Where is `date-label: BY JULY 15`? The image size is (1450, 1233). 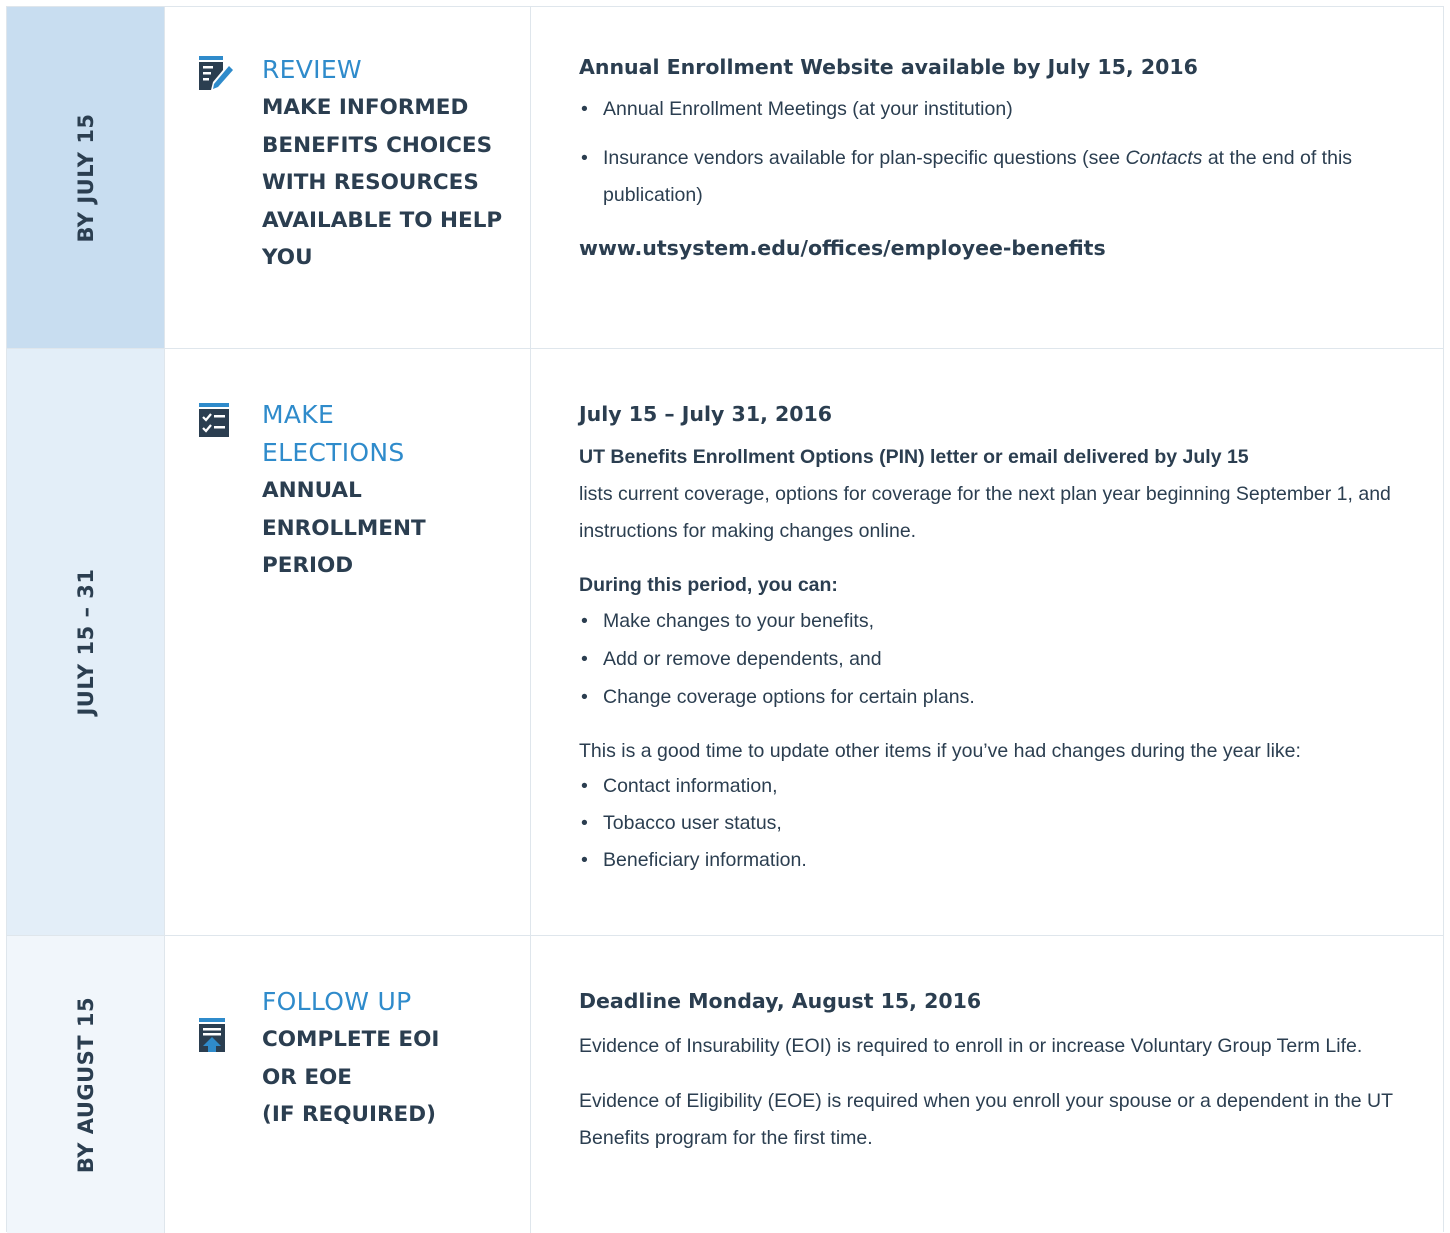
date-label: BY JULY 15 is located at coordinates (85, 177).